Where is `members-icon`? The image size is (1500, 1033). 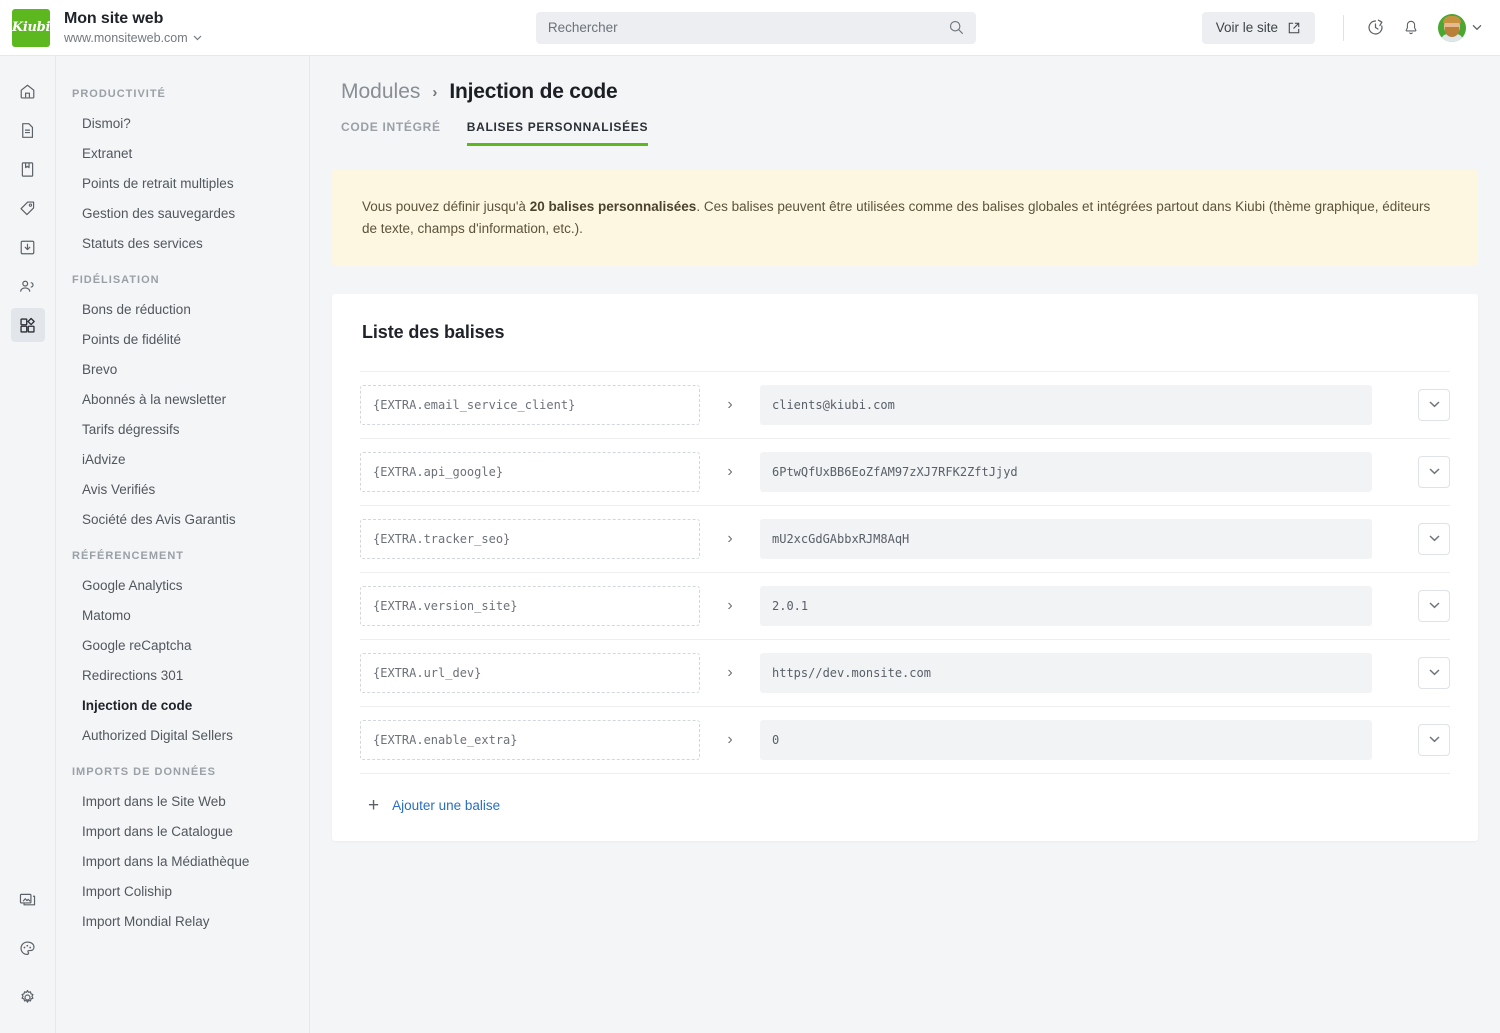 members-icon is located at coordinates (27, 286).